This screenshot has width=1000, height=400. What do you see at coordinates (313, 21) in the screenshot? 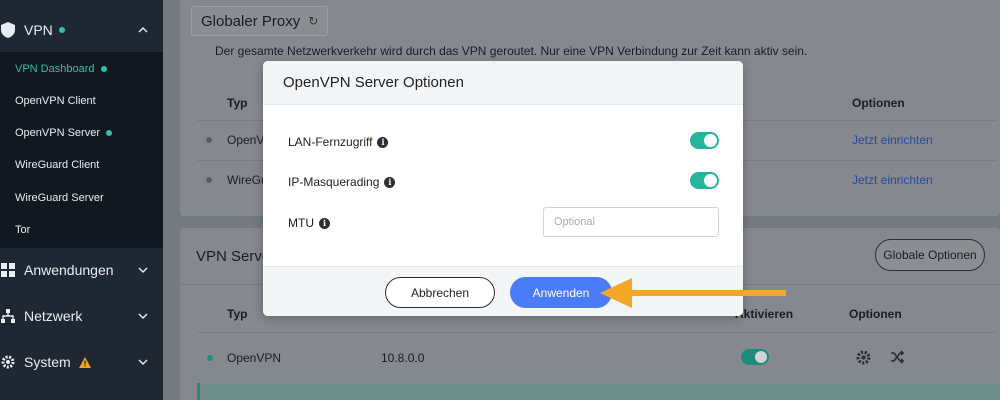
I see `refresh-icon: ↻` at bounding box center [313, 21].